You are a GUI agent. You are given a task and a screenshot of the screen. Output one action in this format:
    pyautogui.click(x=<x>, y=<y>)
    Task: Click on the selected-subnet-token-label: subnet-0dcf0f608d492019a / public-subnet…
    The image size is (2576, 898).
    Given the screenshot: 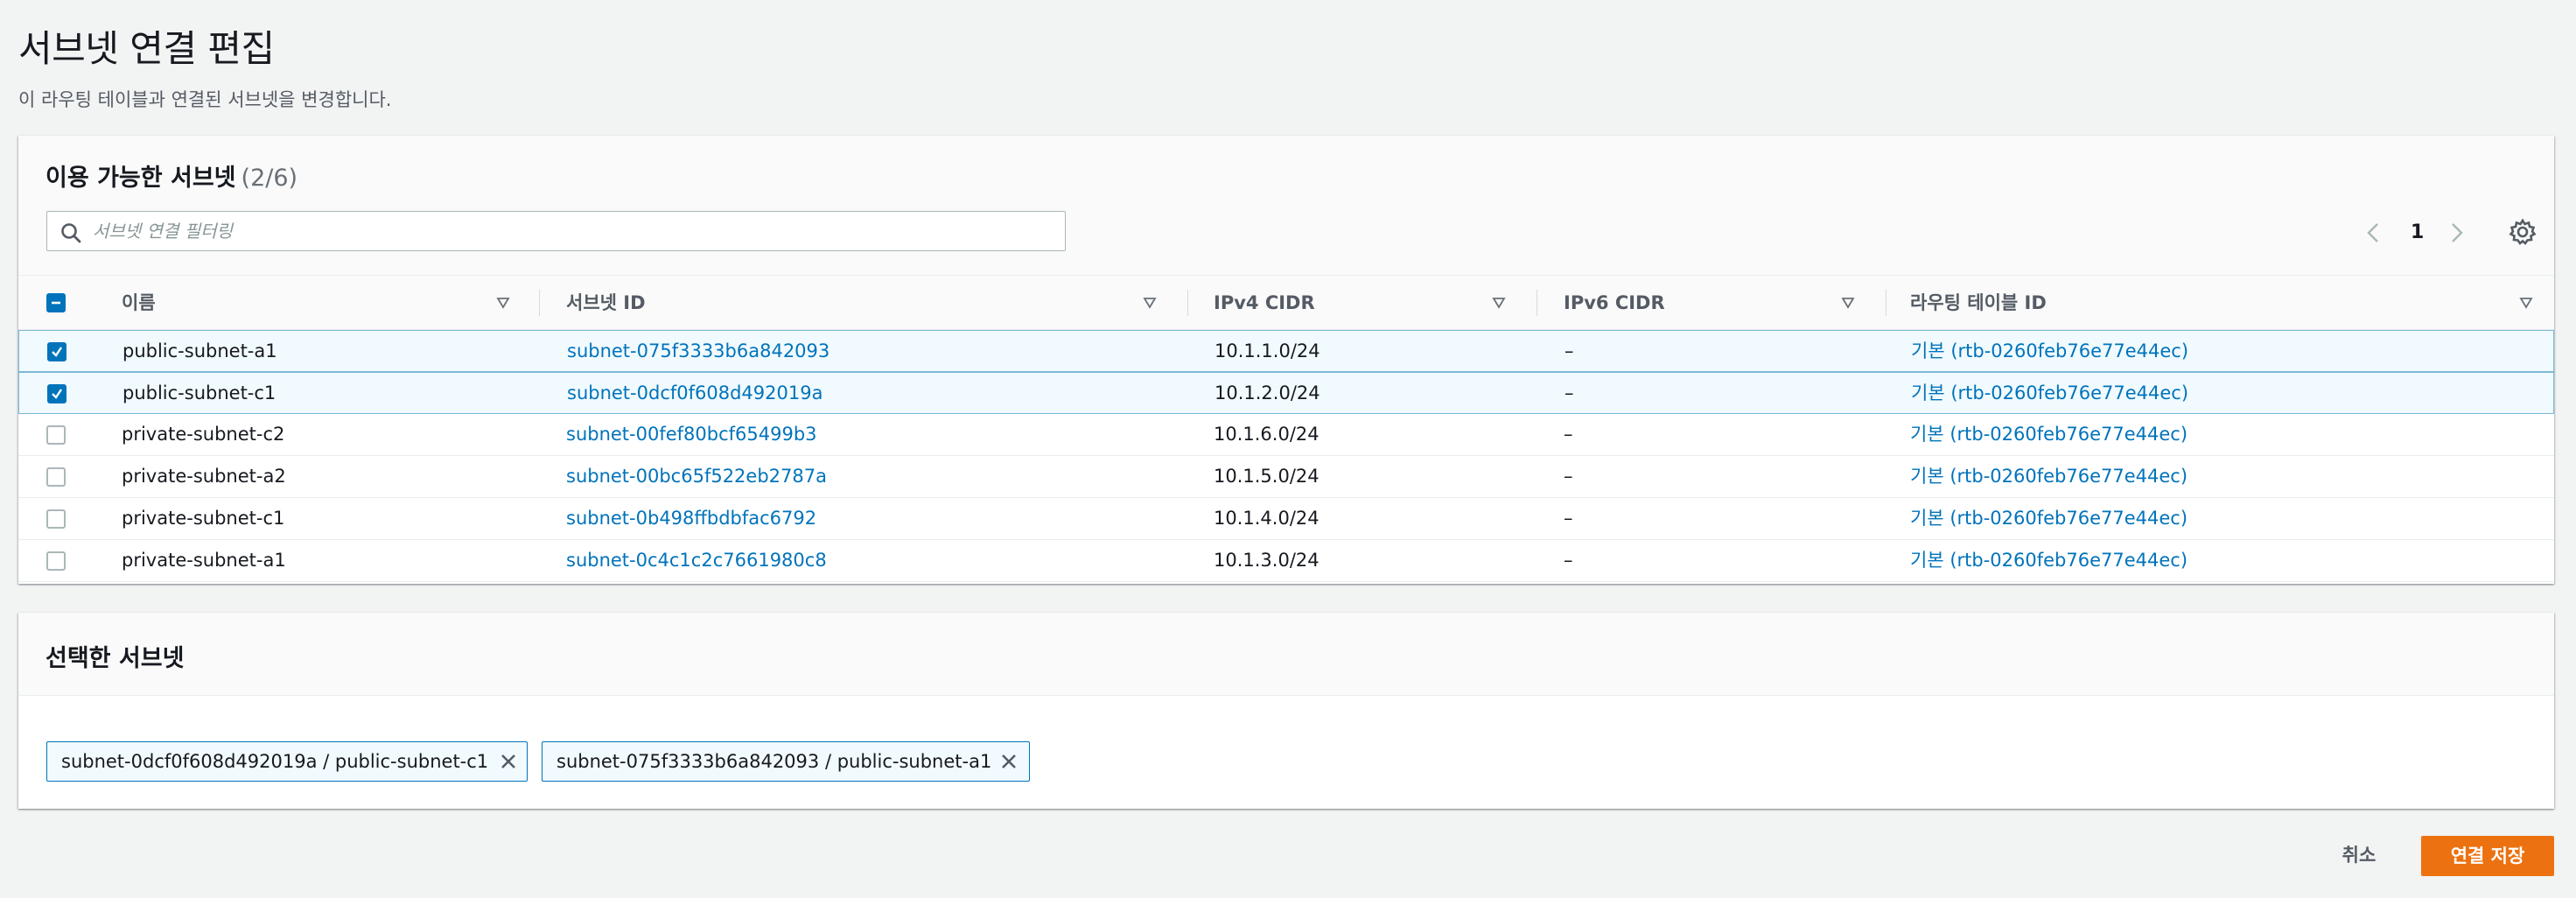 What is the action you would take?
    pyautogui.click(x=275, y=761)
    